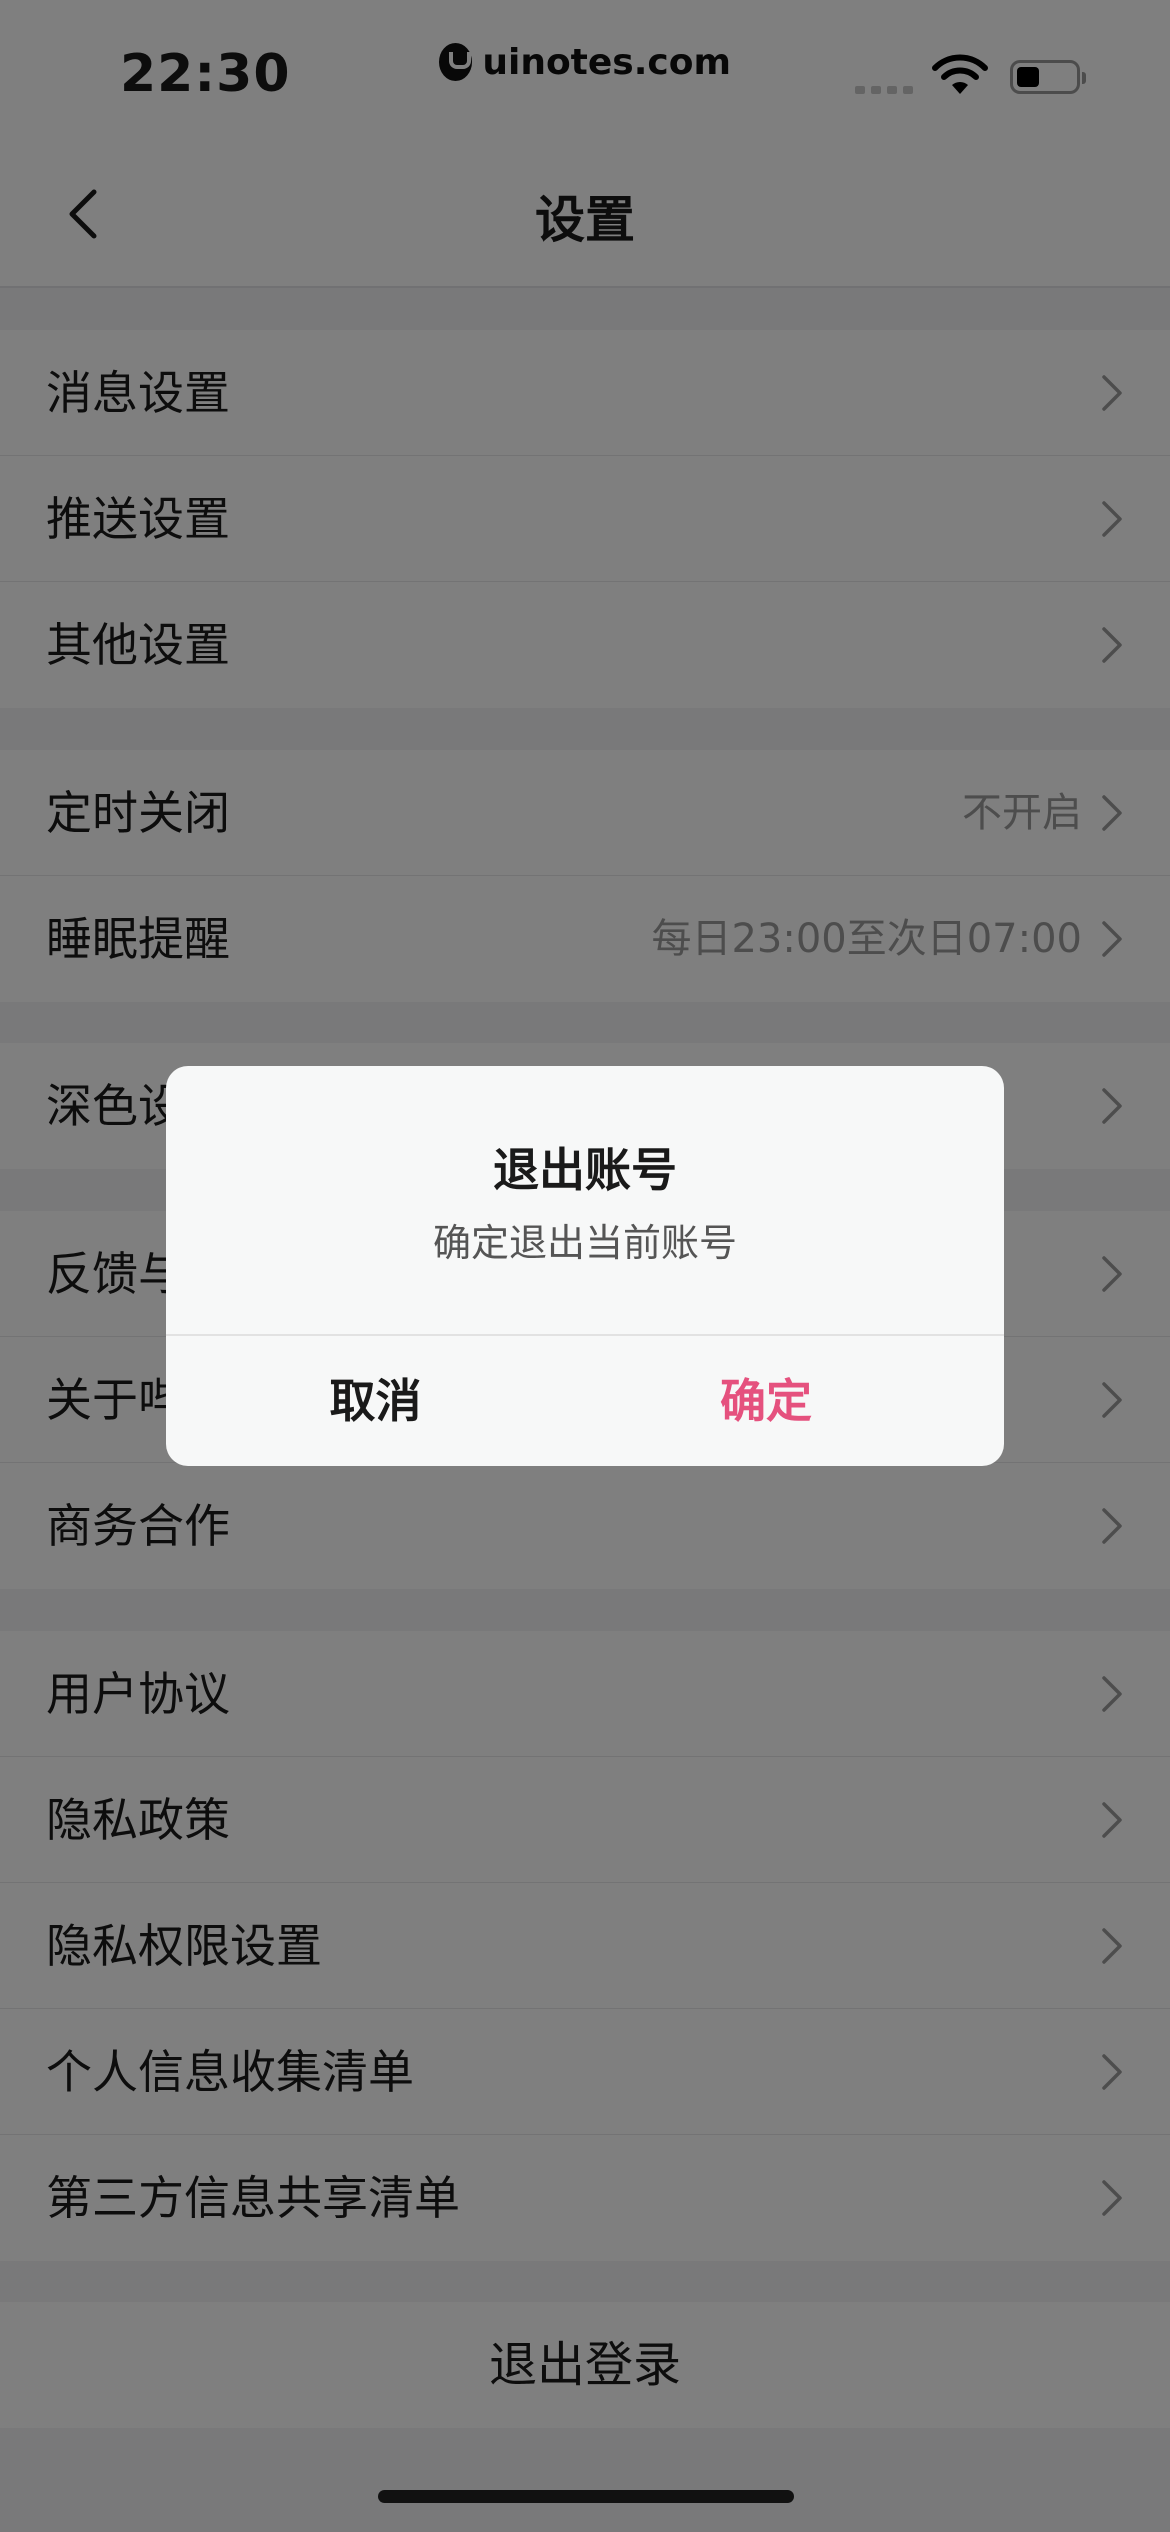  What do you see at coordinates (586, 2496) in the screenshot?
I see `home-indicator` at bounding box center [586, 2496].